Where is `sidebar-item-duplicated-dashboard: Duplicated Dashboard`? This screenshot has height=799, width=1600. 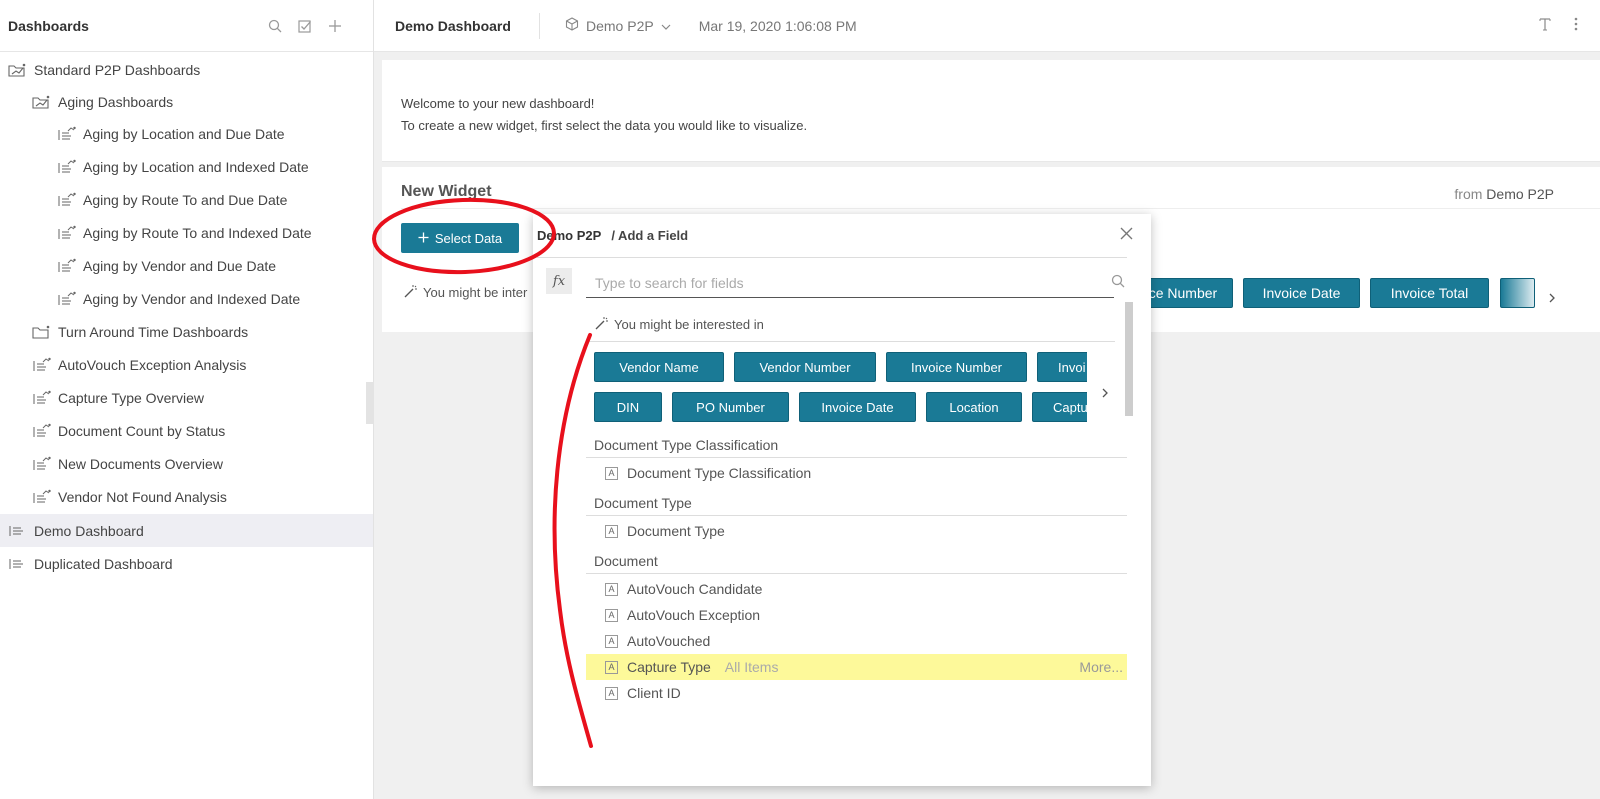
sidebar-item-duplicated-dashboard: Duplicated Dashboard is located at coordinates (186, 563).